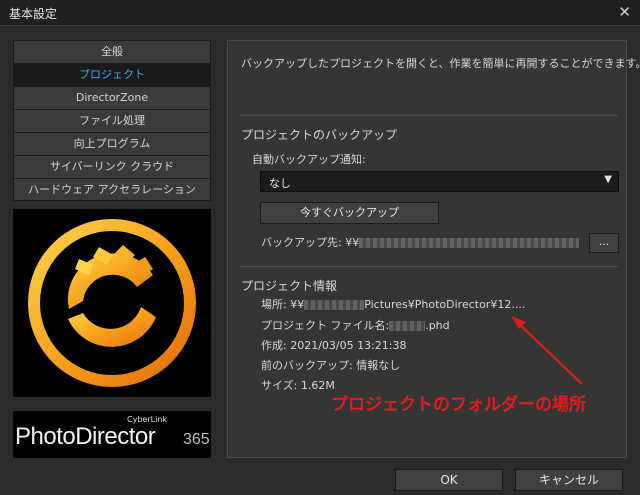 The width and height of the screenshot is (640, 495). Describe the element at coordinates (289, 286) in the screenshot. I see `info-section-title: プロジェクト情報` at that location.